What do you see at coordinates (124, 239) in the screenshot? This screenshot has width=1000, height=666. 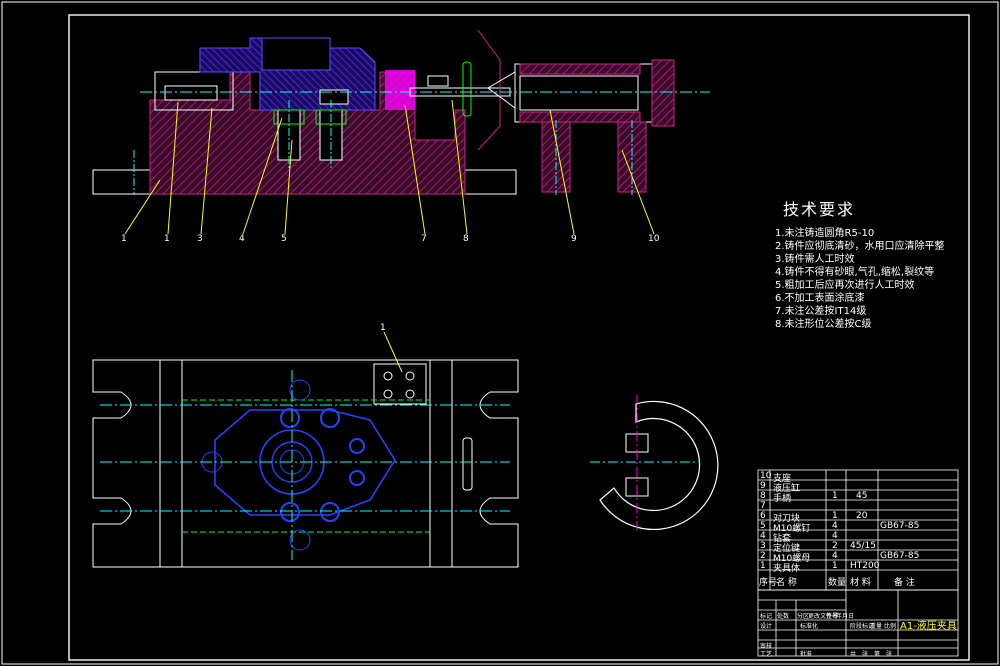 I see `balloon-front-1: 1` at bounding box center [124, 239].